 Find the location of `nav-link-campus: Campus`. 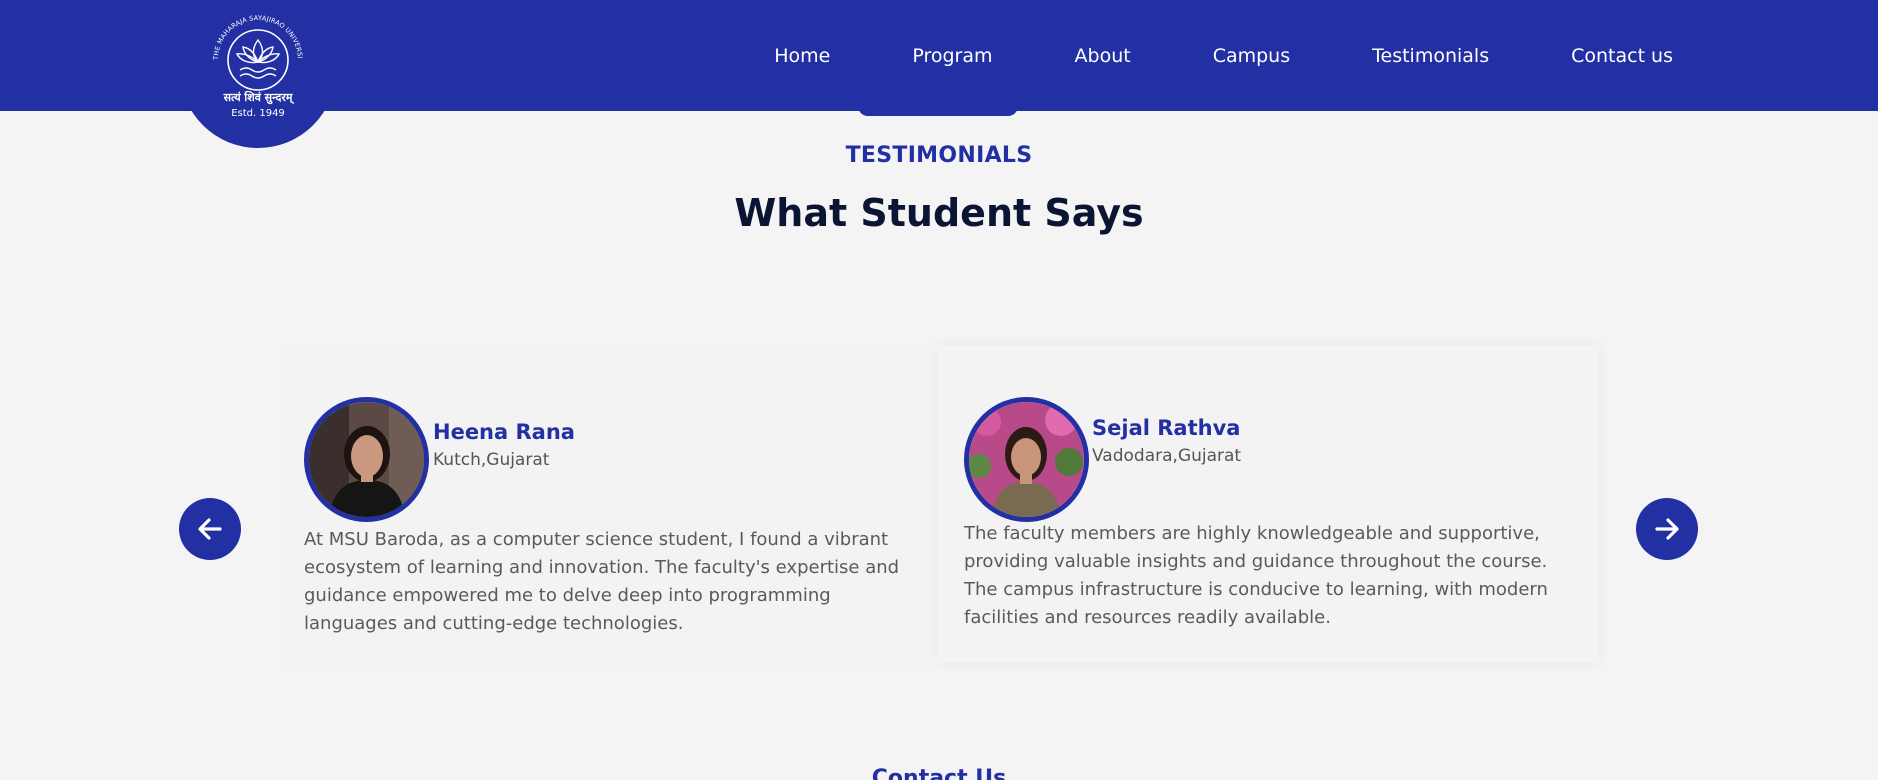

nav-link-campus: Campus is located at coordinates (1251, 56).